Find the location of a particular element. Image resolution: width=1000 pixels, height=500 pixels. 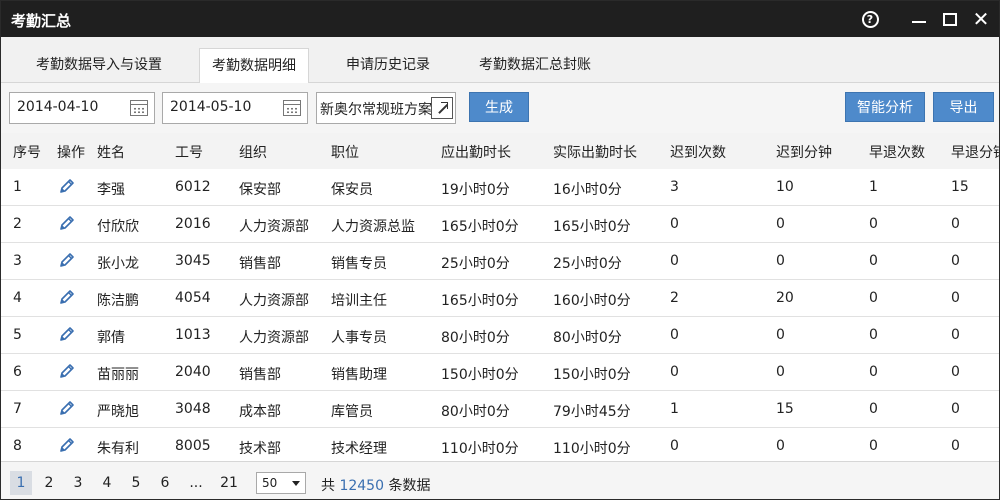

plan-selector: 新奥尔常规班方案 is located at coordinates (386, 108).